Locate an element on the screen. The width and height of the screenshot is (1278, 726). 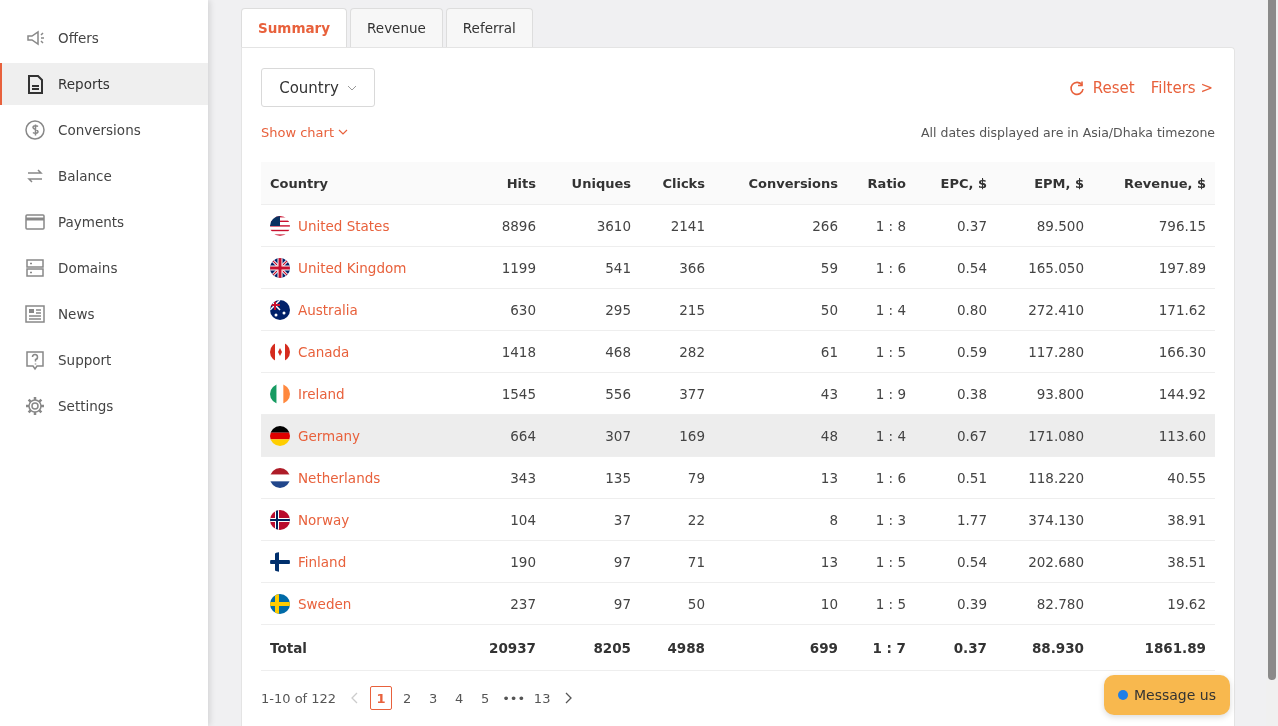
column-header: Clicks is located at coordinates (677, 183).